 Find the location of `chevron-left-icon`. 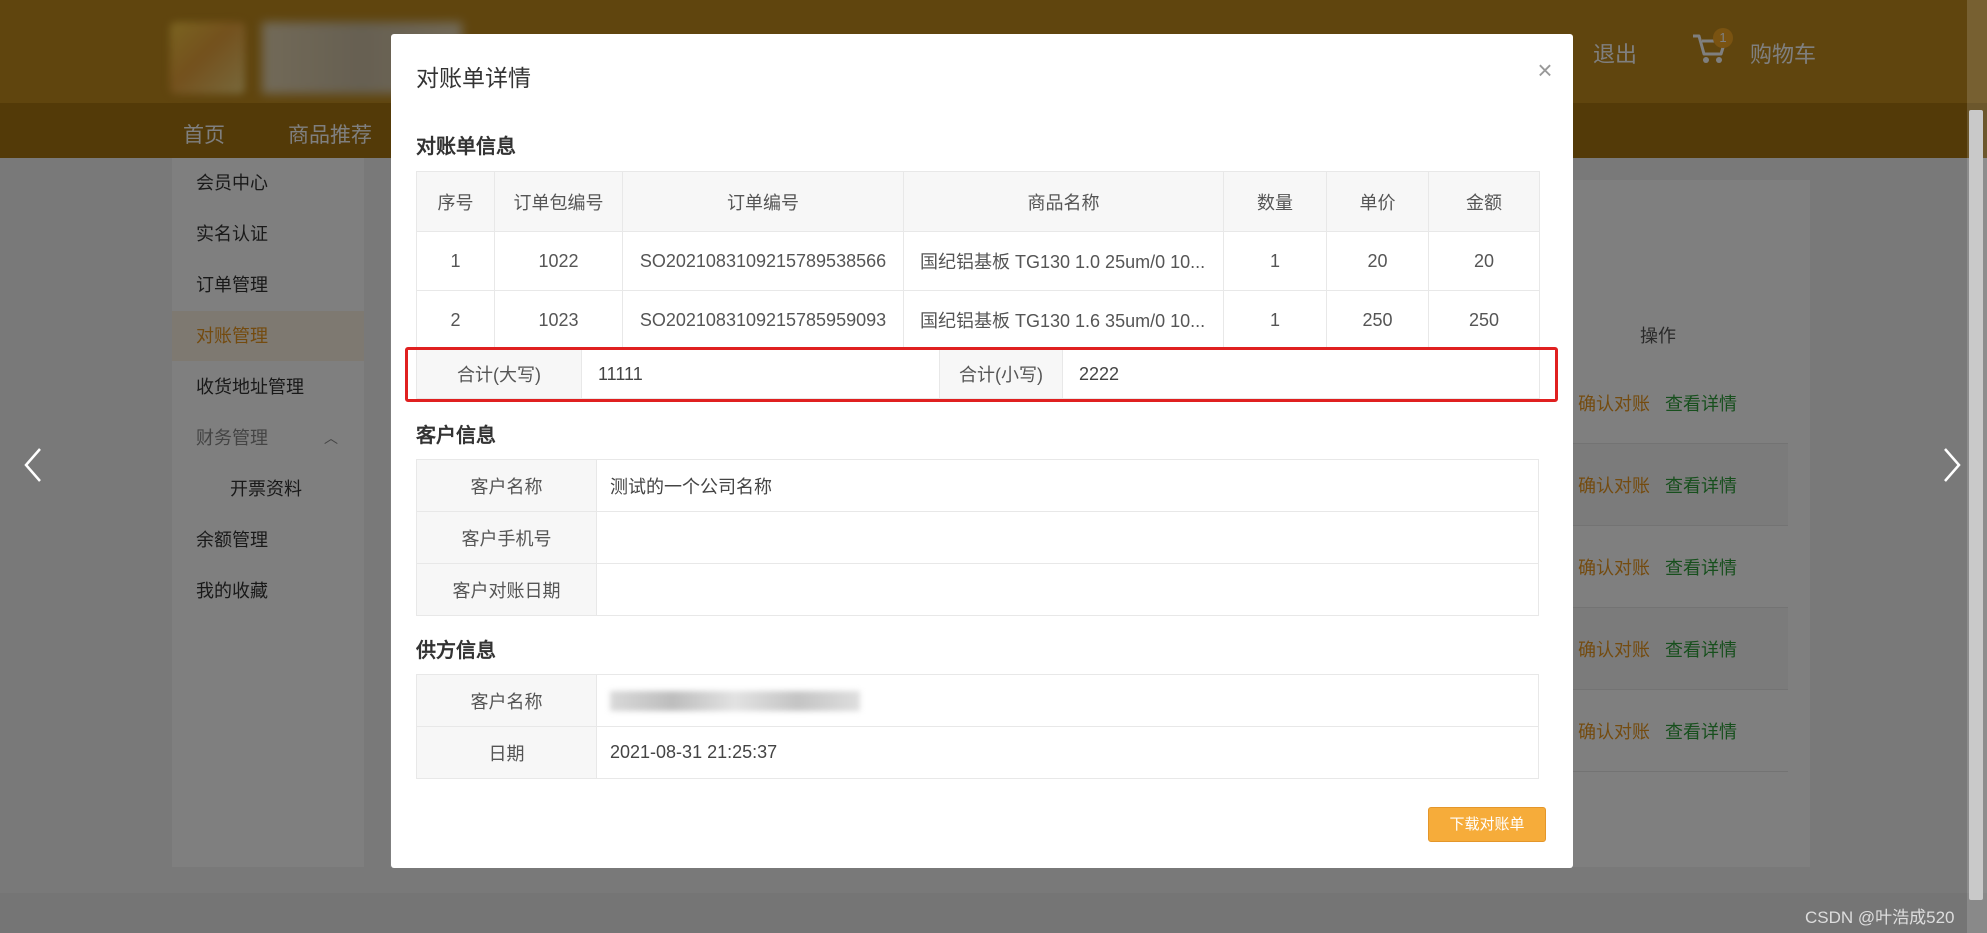

chevron-left-icon is located at coordinates (33, 465).